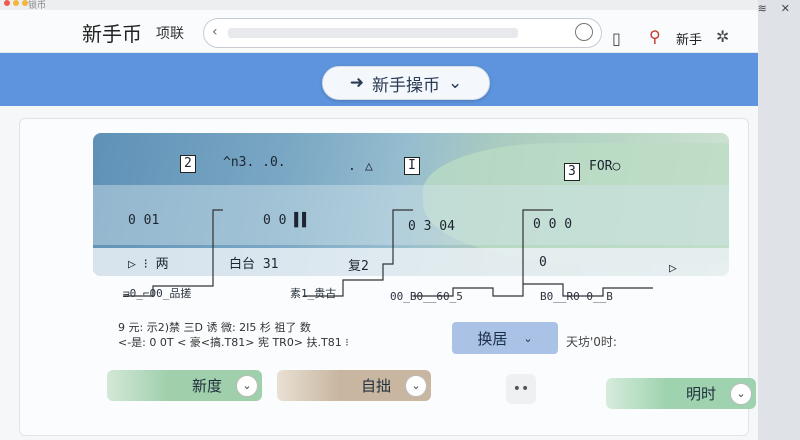 This screenshot has height=440, width=800. I want to click on map-text: ^n3. .0., so click(254, 162).